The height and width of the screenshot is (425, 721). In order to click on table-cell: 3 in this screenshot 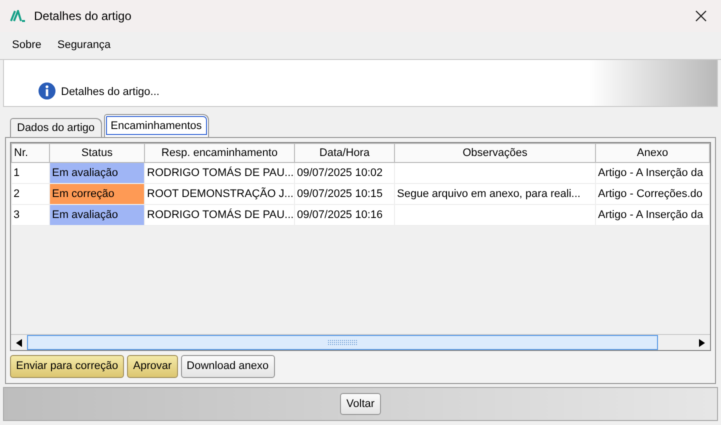, I will do `click(31, 215)`.